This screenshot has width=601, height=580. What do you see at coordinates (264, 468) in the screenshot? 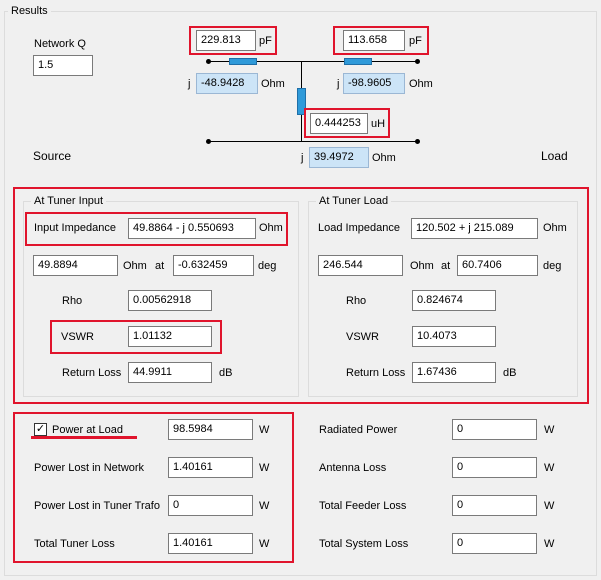
I see `power-lost-network-unit: W` at bounding box center [264, 468].